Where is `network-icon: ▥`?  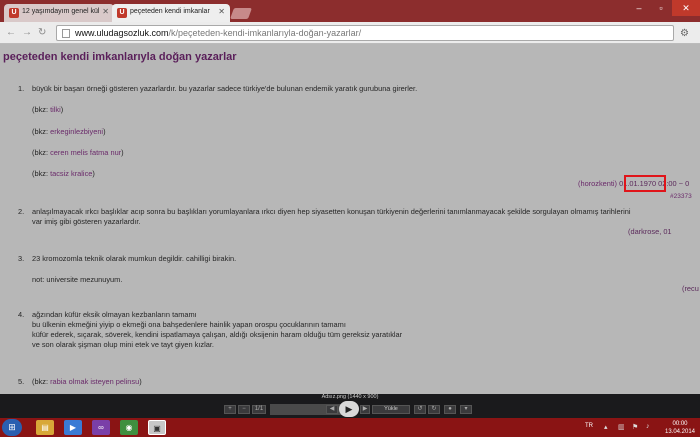
network-icon: ▥ is located at coordinates (621, 427).